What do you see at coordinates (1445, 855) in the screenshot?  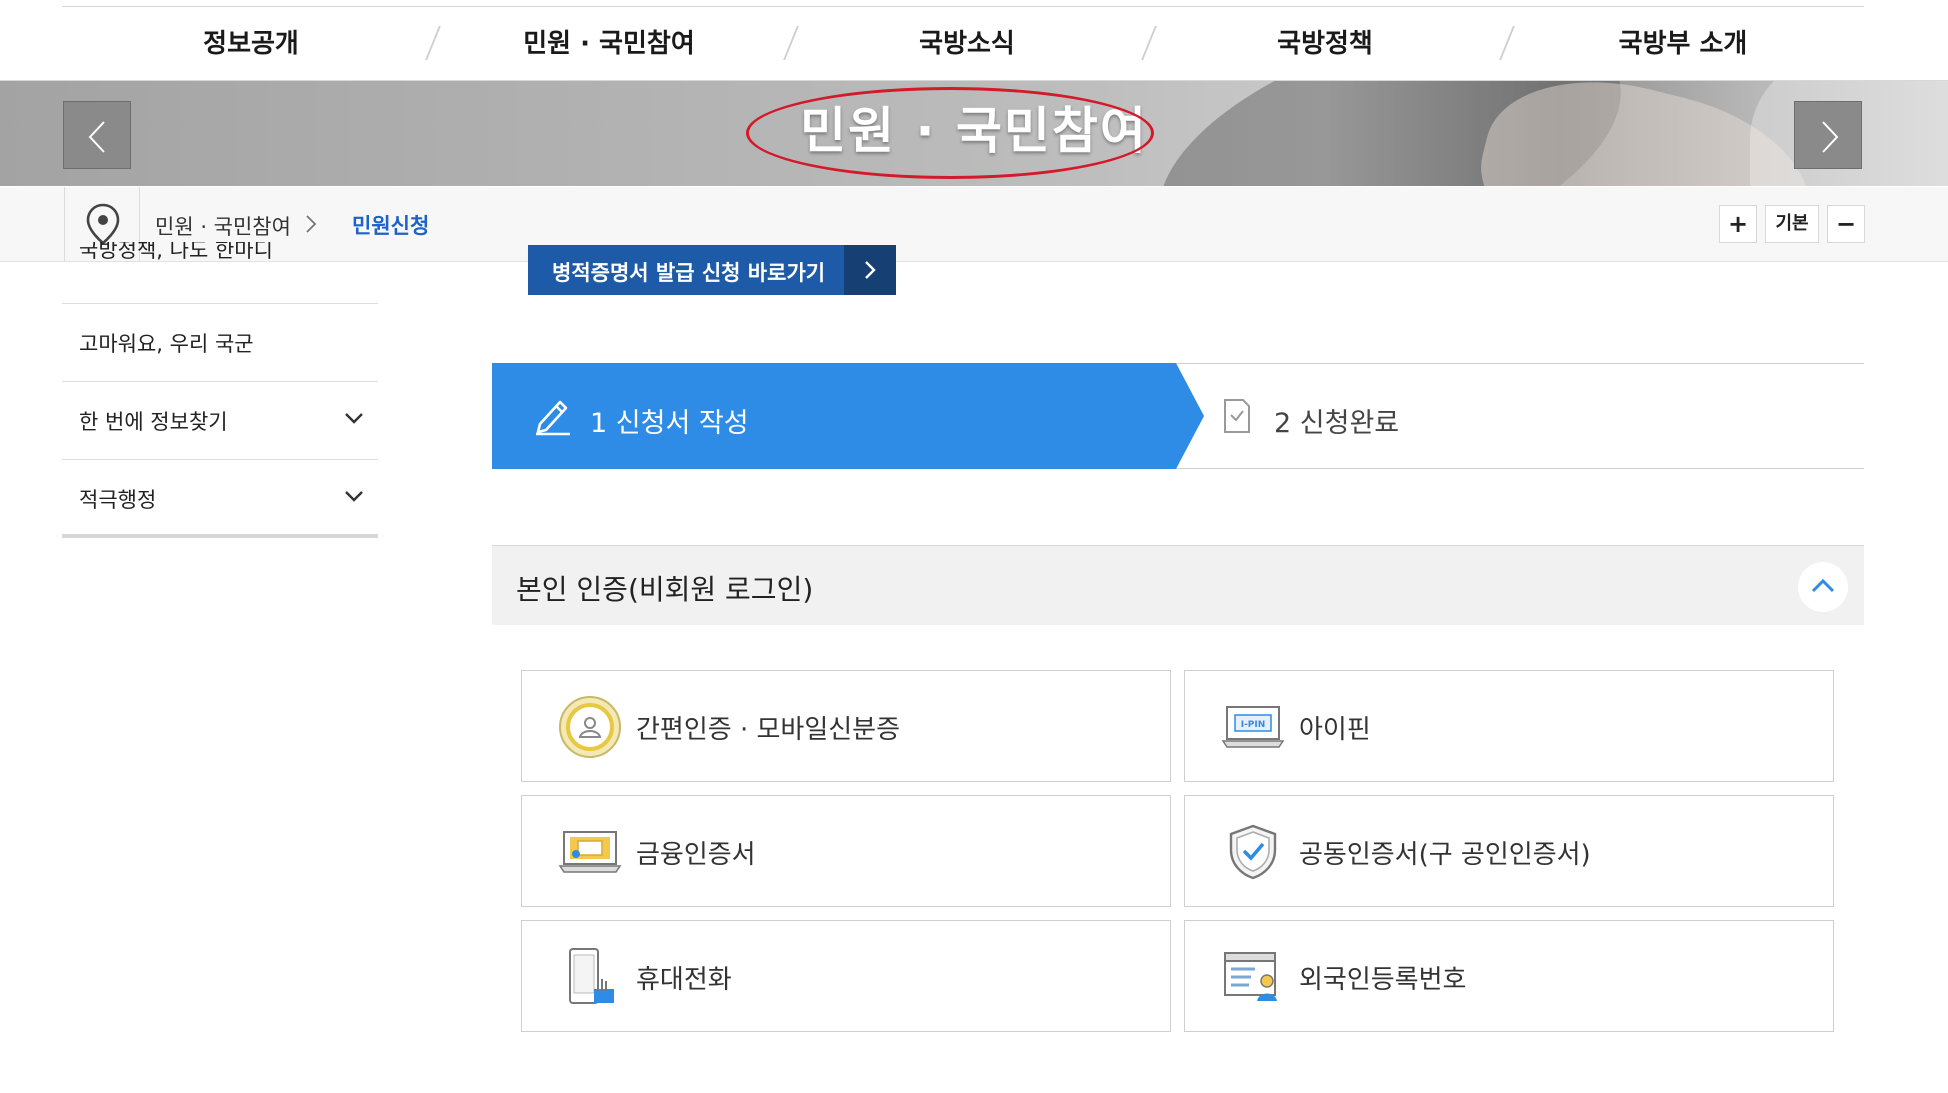 I see `auth-option-label: 공동인증서(구 공인인증서)` at bounding box center [1445, 855].